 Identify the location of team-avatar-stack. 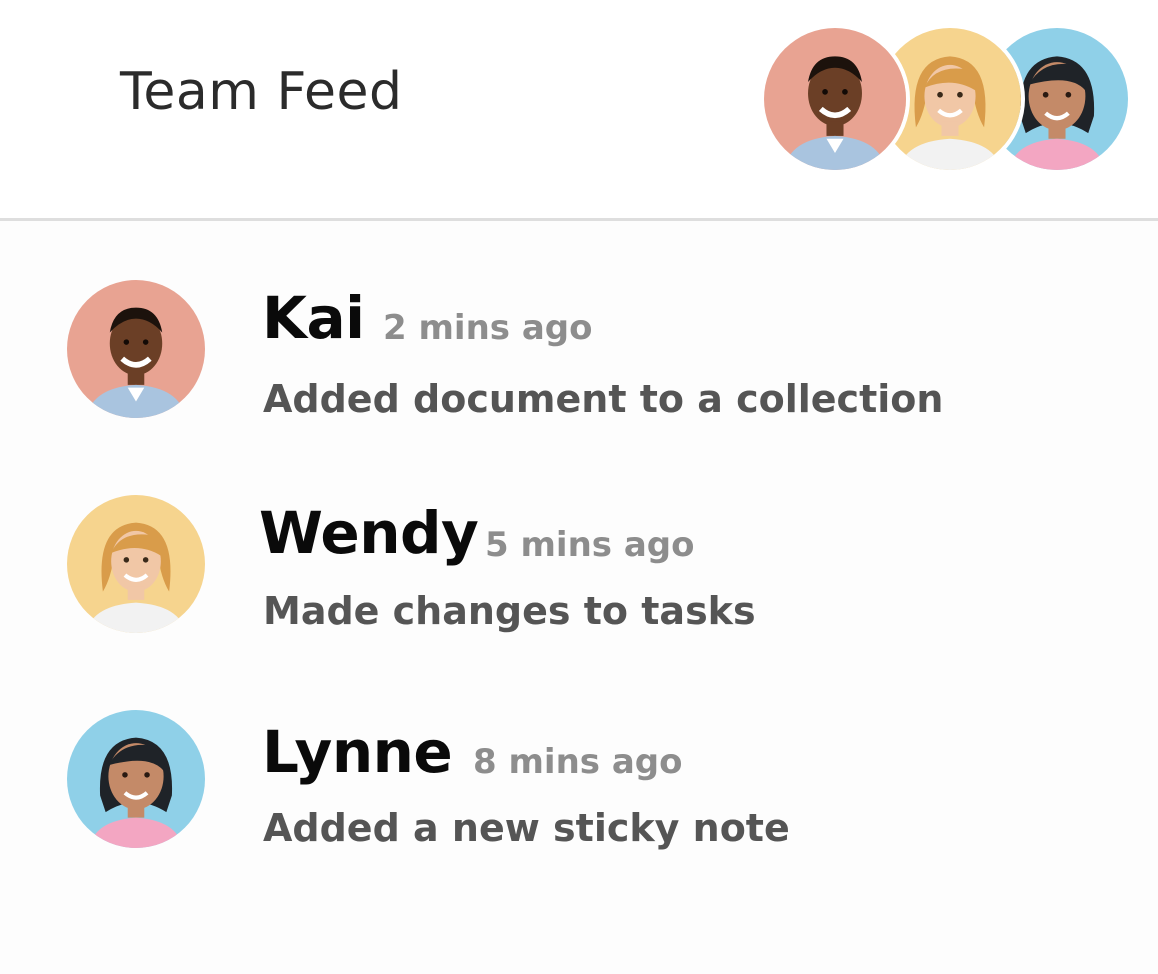
(946, 100).